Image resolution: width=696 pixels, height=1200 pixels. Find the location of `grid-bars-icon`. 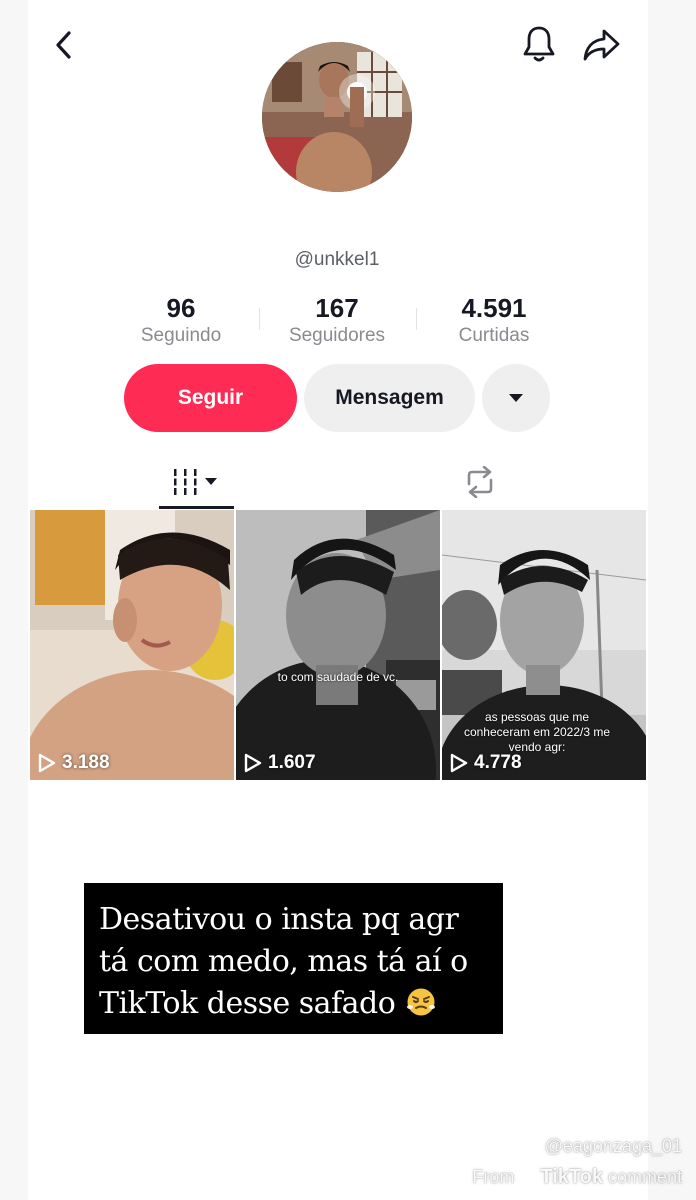

grid-bars-icon is located at coordinates (194, 482).